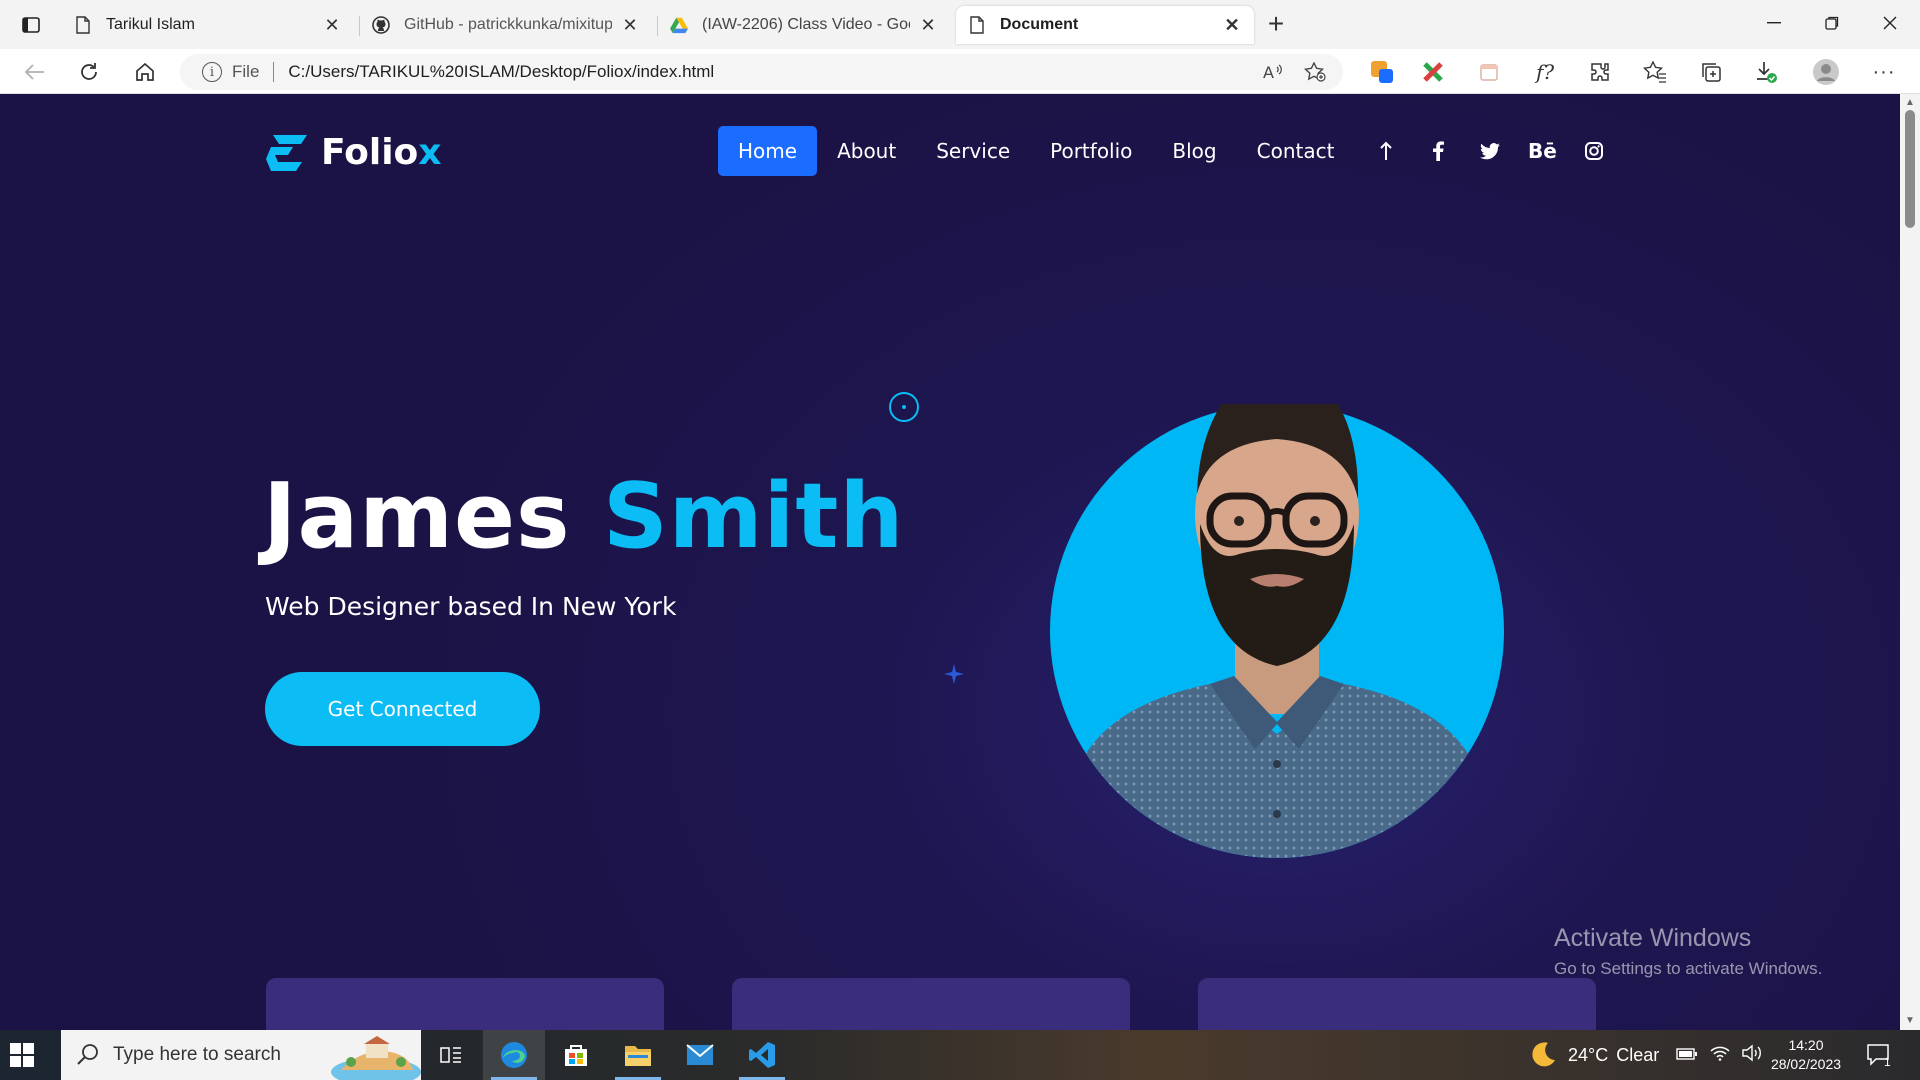 The width and height of the screenshot is (1920, 1080). I want to click on taskbar-search: Type here to search, so click(241, 1055).